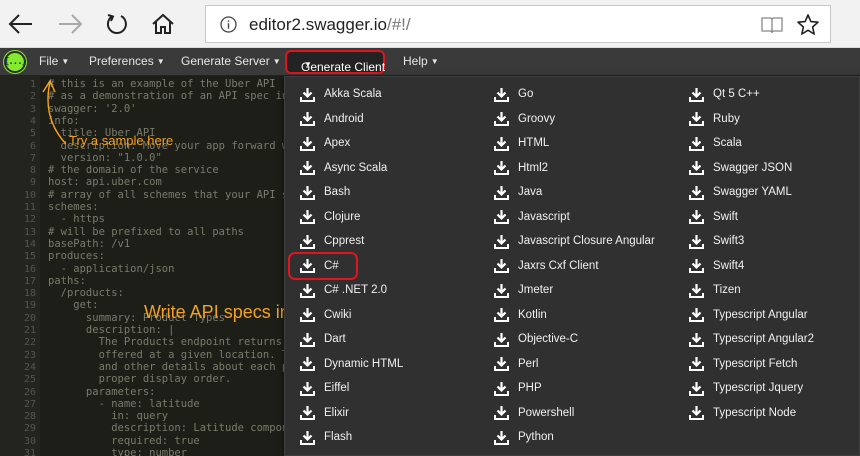 Image resolution: width=860 pixels, height=456 pixels. What do you see at coordinates (536, 339) in the screenshot?
I see `client-option-objective-c: Objective-C` at bounding box center [536, 339].